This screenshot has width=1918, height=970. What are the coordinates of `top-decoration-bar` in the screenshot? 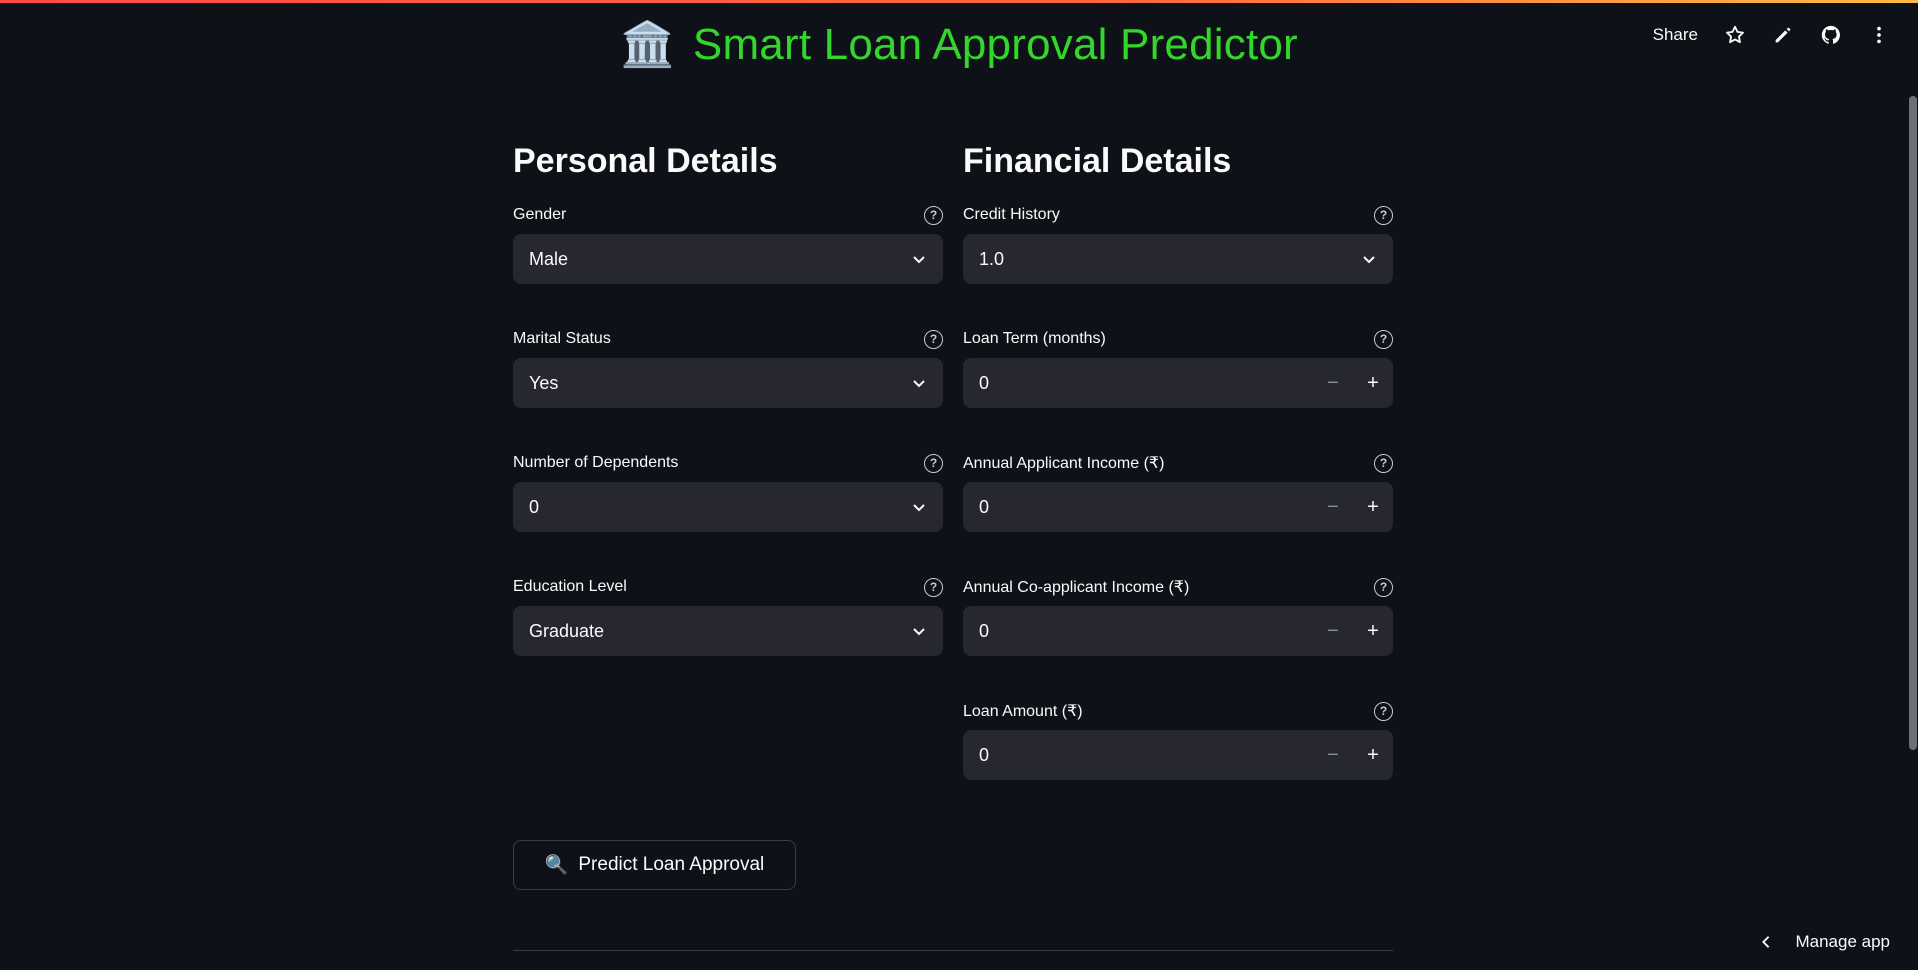 It's located at (959, 1).